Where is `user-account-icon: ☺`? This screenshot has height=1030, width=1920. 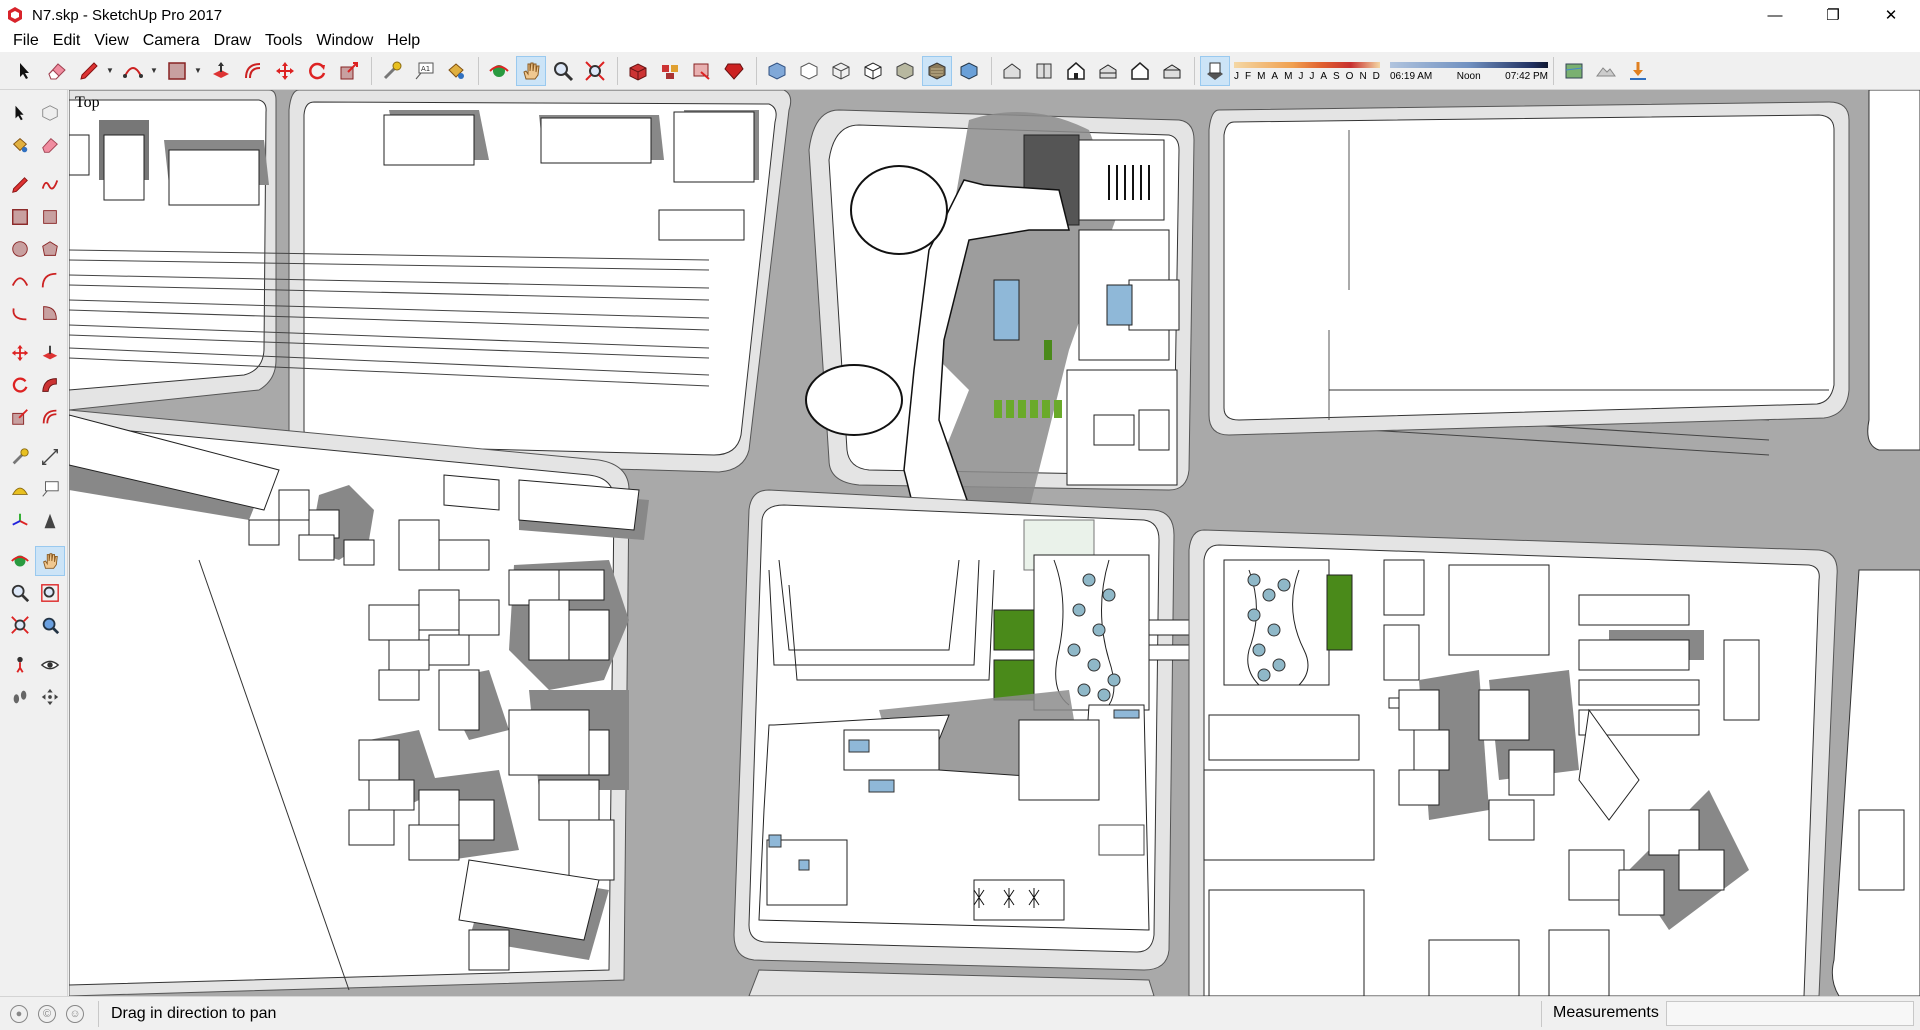 user-account-icon: ☺ is located at coordinates (75, 1013).